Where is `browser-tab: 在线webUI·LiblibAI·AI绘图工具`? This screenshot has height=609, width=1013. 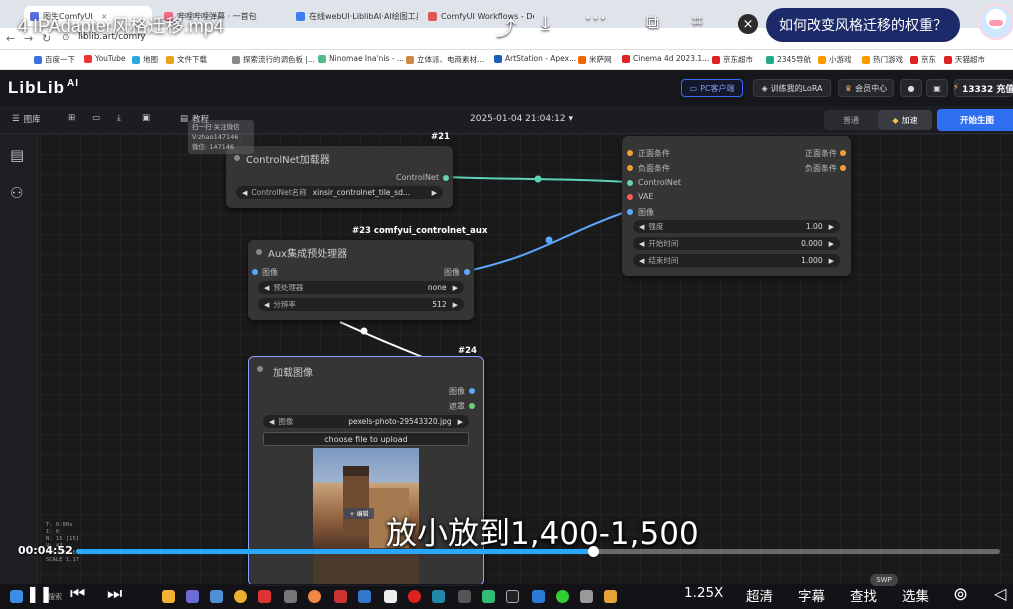
browser-tab: 在线webUI·LiblibAI·AI绘图工具 is located at coordinates (354, 16).